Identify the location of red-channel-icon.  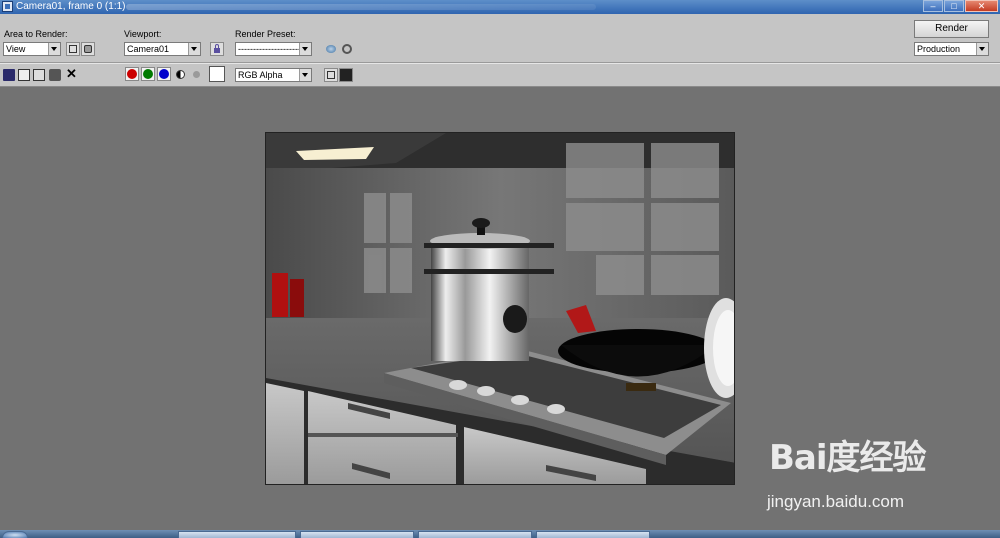
(132, 74).